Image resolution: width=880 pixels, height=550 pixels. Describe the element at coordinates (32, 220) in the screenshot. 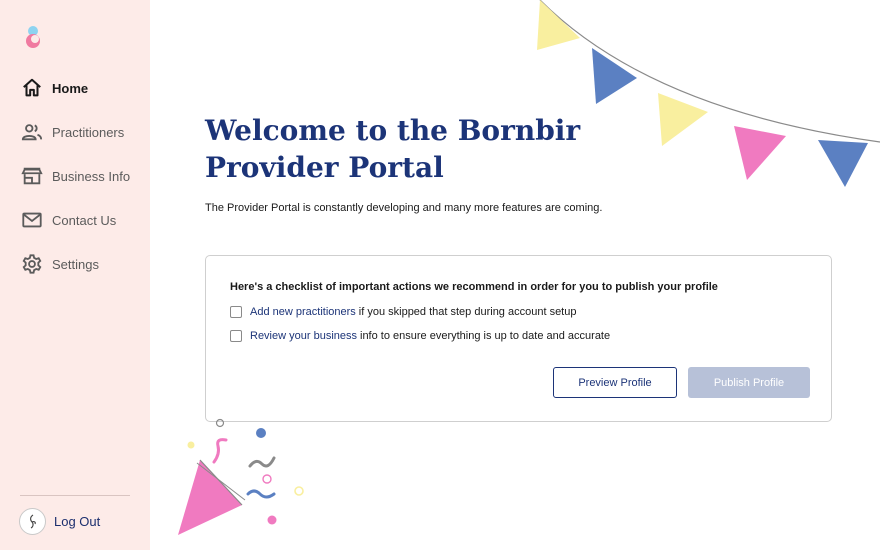

I see `mail-icon` at that location.